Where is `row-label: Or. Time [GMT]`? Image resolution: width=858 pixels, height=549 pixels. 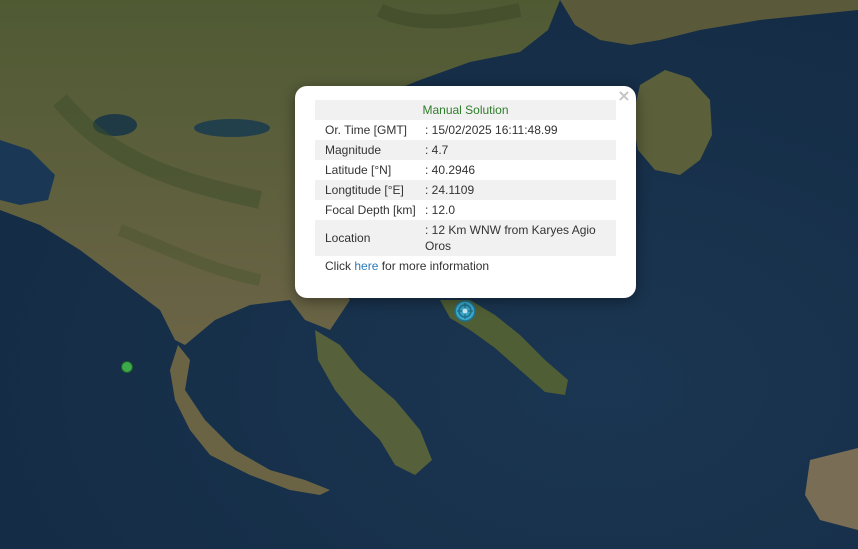
row-label: Or. Time [GMT] is located at coordinates (366, 130).